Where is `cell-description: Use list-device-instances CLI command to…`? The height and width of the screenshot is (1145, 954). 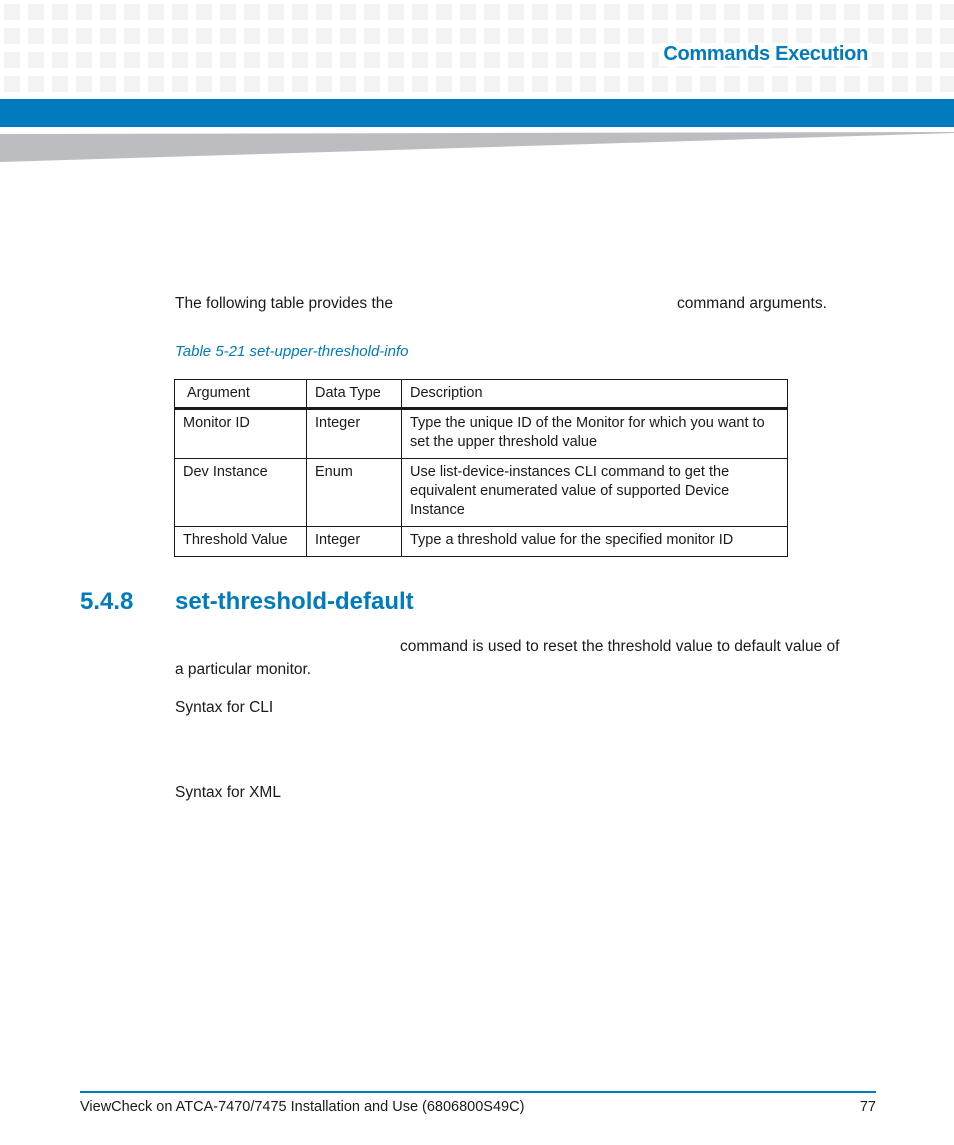 cell-description: Use list-device-instances CLI command to… is located at coordinates (594, 492).